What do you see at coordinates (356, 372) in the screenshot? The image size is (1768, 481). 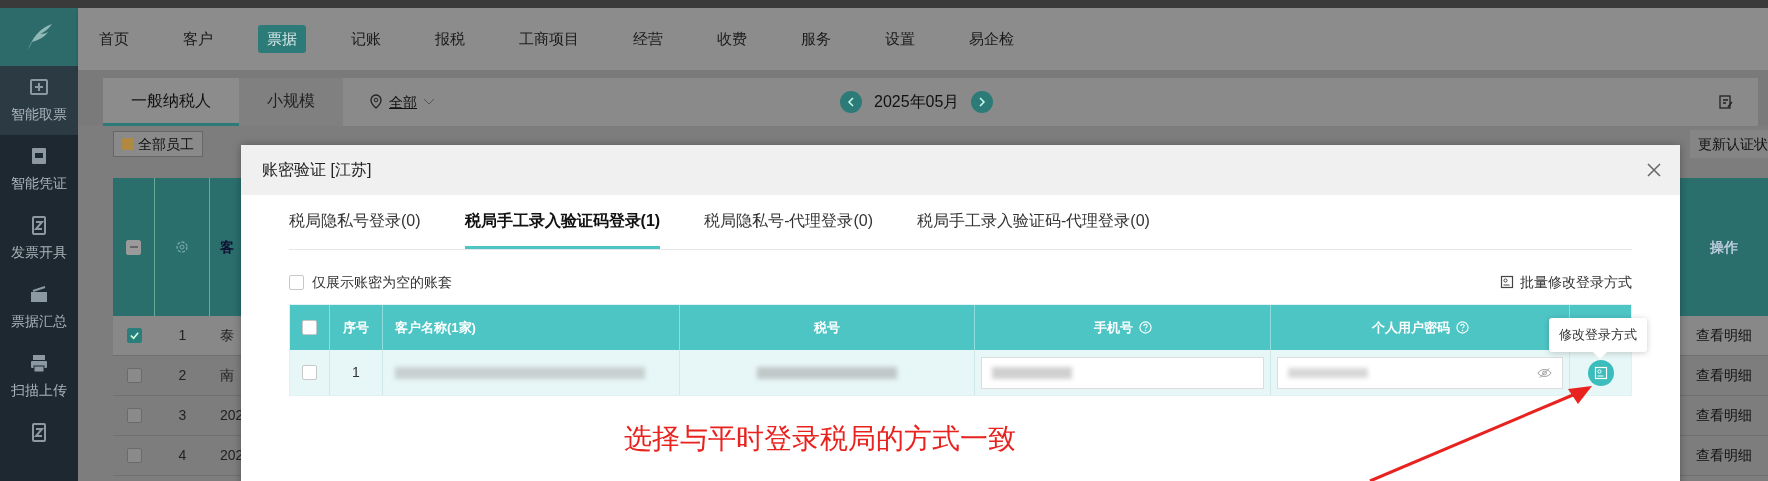 I see `table-cell-text: 1` at bounding box center [356, 372].